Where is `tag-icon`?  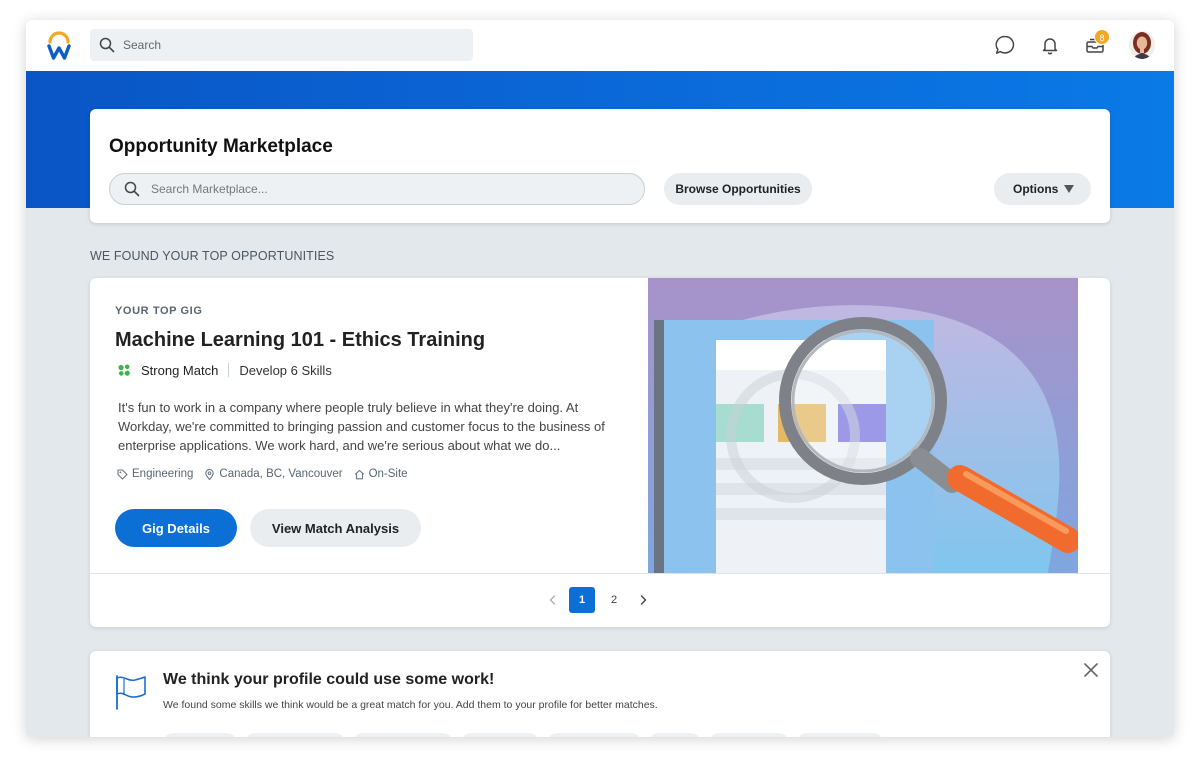
tag-icon is located at coordinates (122, 474).